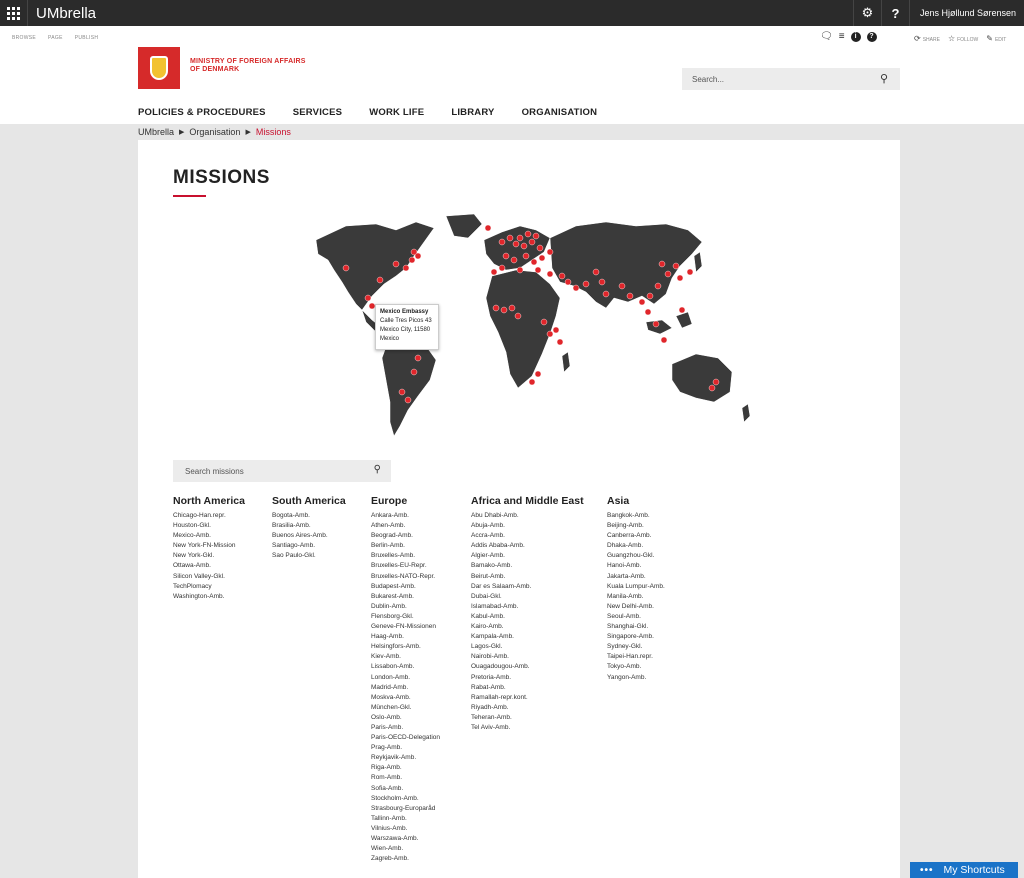  I want to click on mission-link: Berlin-Amb., so click(421, 546).